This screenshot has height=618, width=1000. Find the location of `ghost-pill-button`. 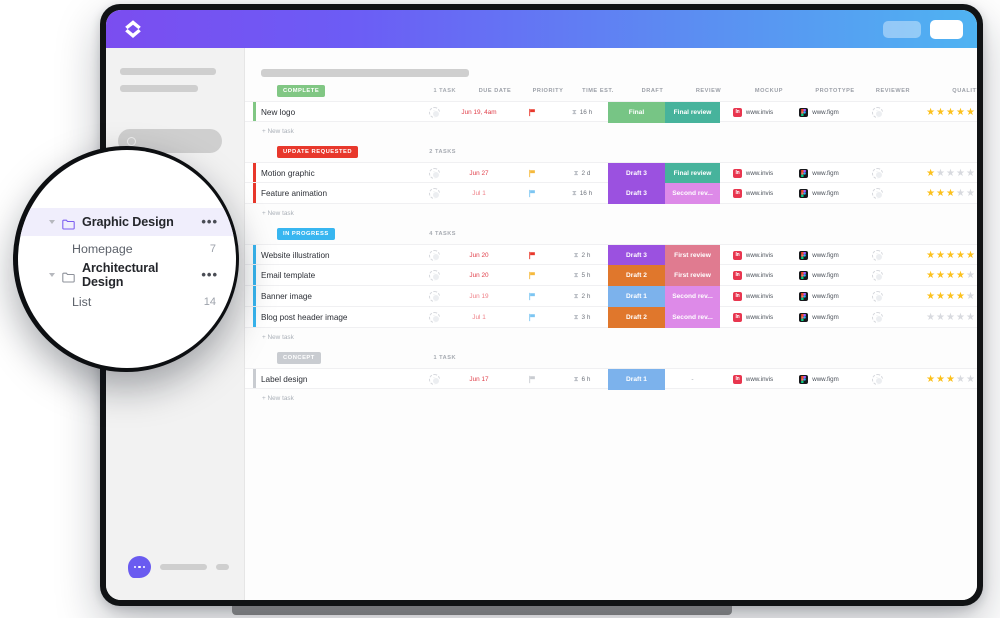

ghost-pill-button is located at coordinates (902, 29).